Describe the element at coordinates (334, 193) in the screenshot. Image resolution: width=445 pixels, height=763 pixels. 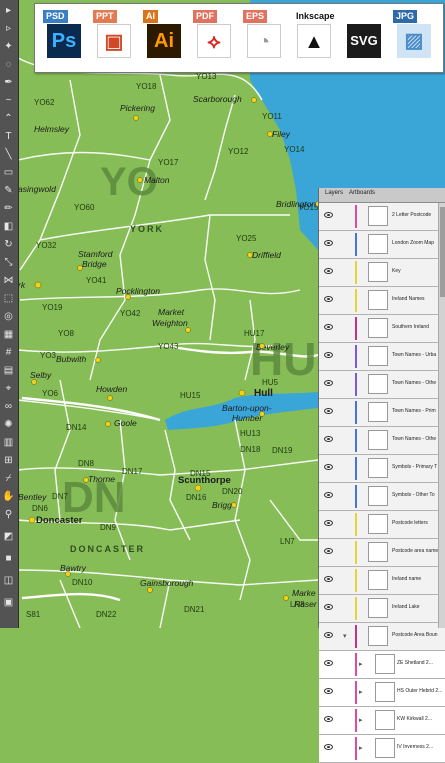
I see `tab-layers: Layers` at that location.